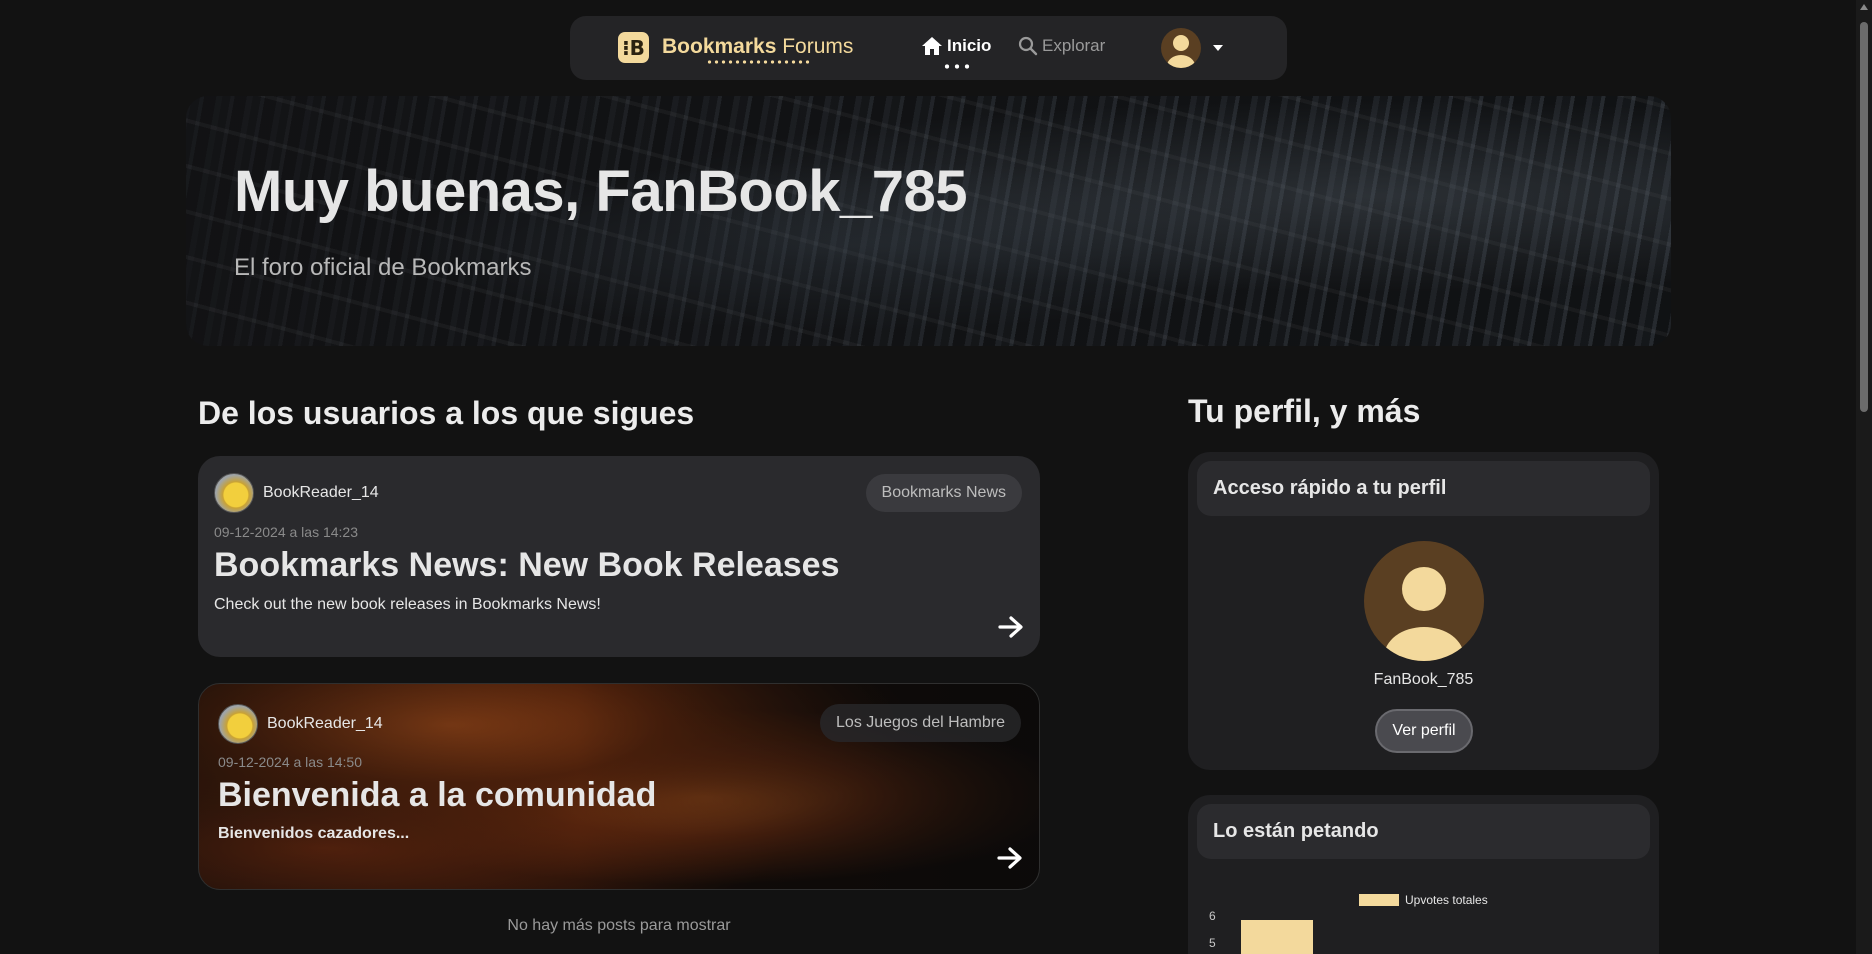 Image resolution: width=1872 pixels, height=954 pixels. Describe the element at coordinates (1218, 48) in the screenshot. I see `chevron-down-icon` at that location.